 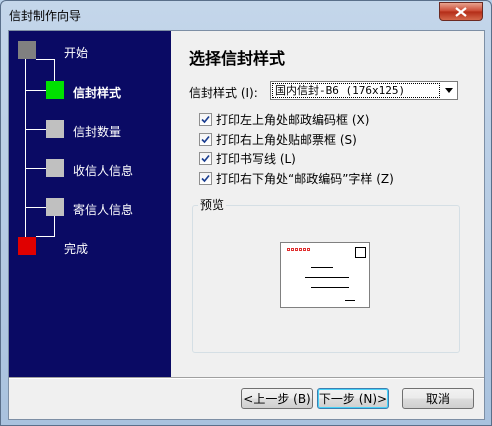 What do you see at coordinates (76, 249) in the screenshot?
I see `step-finish-label: 完成` at bounding box center [76, 249].